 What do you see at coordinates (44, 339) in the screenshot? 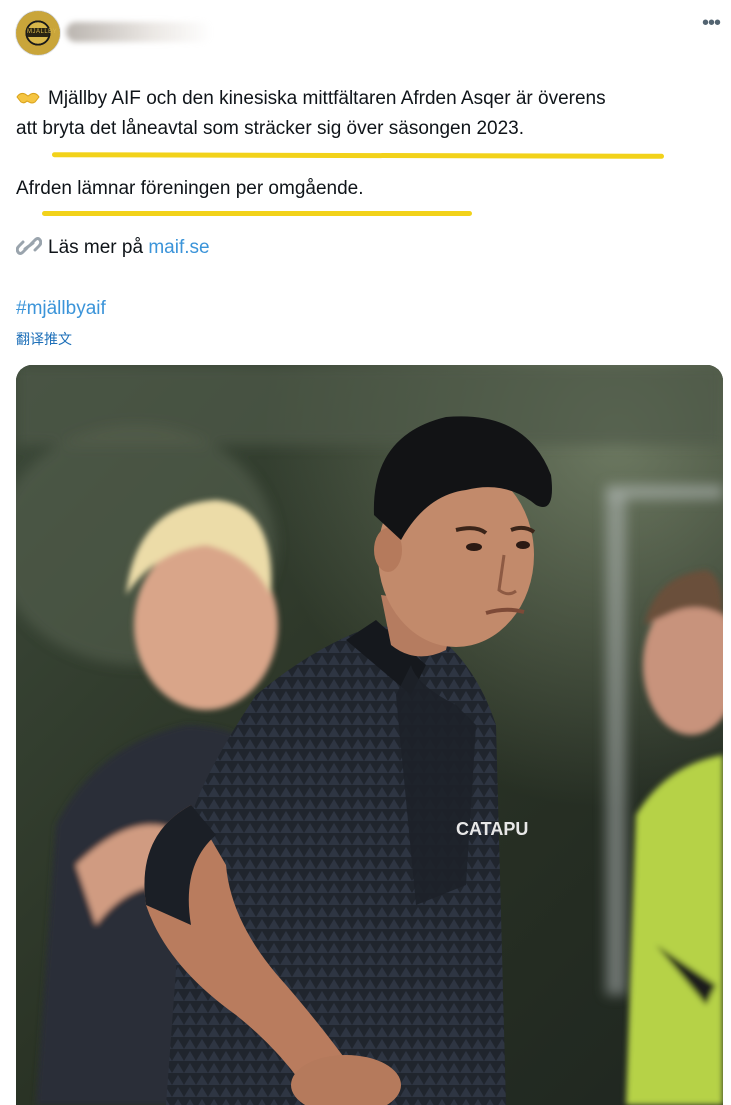
I see `translate-tweet-button: 翻译推文` at bounding box center [44, 339].